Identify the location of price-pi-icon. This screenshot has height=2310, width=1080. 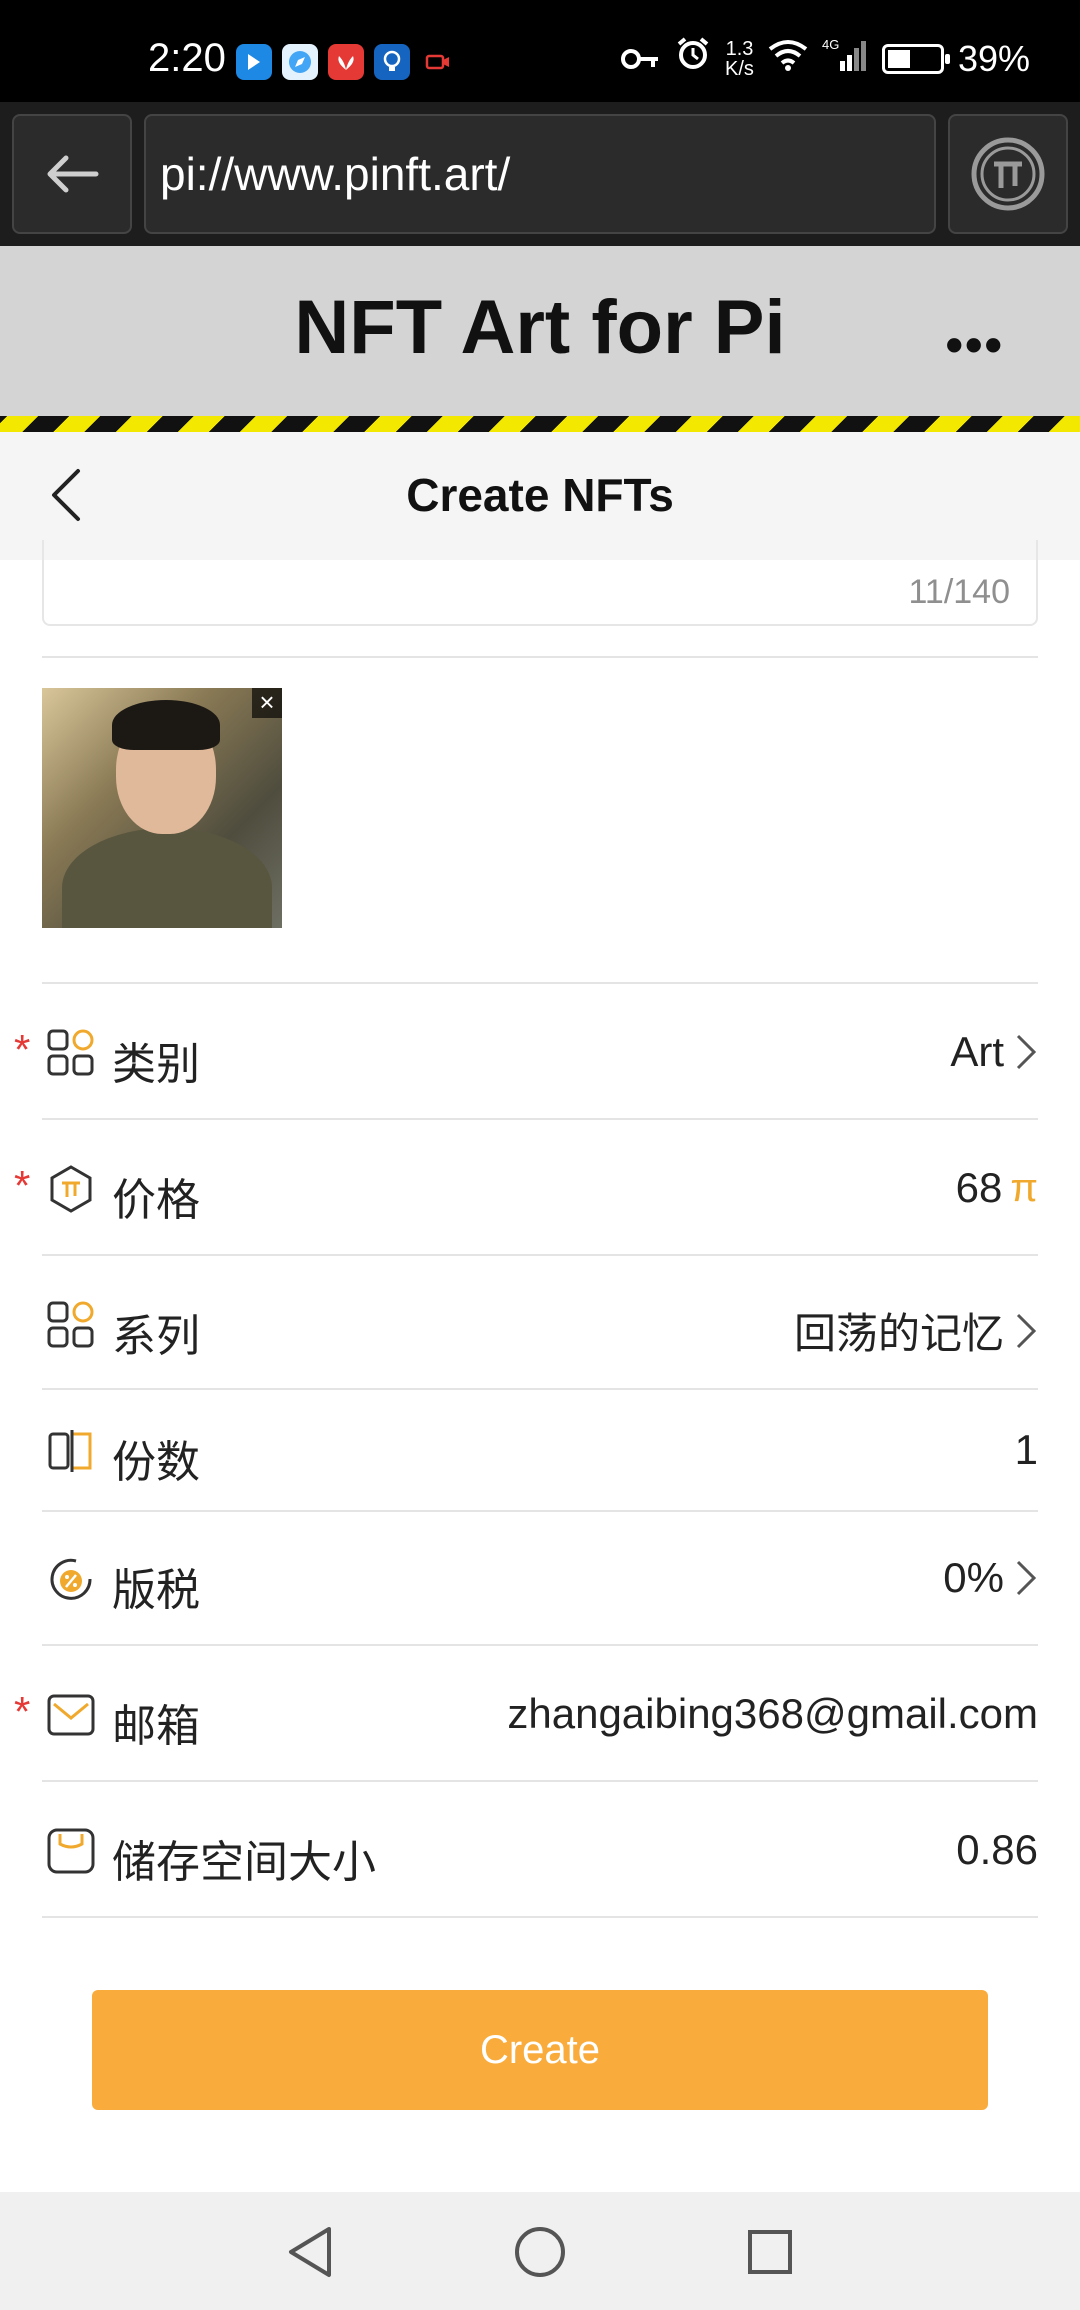
(71, 1189).